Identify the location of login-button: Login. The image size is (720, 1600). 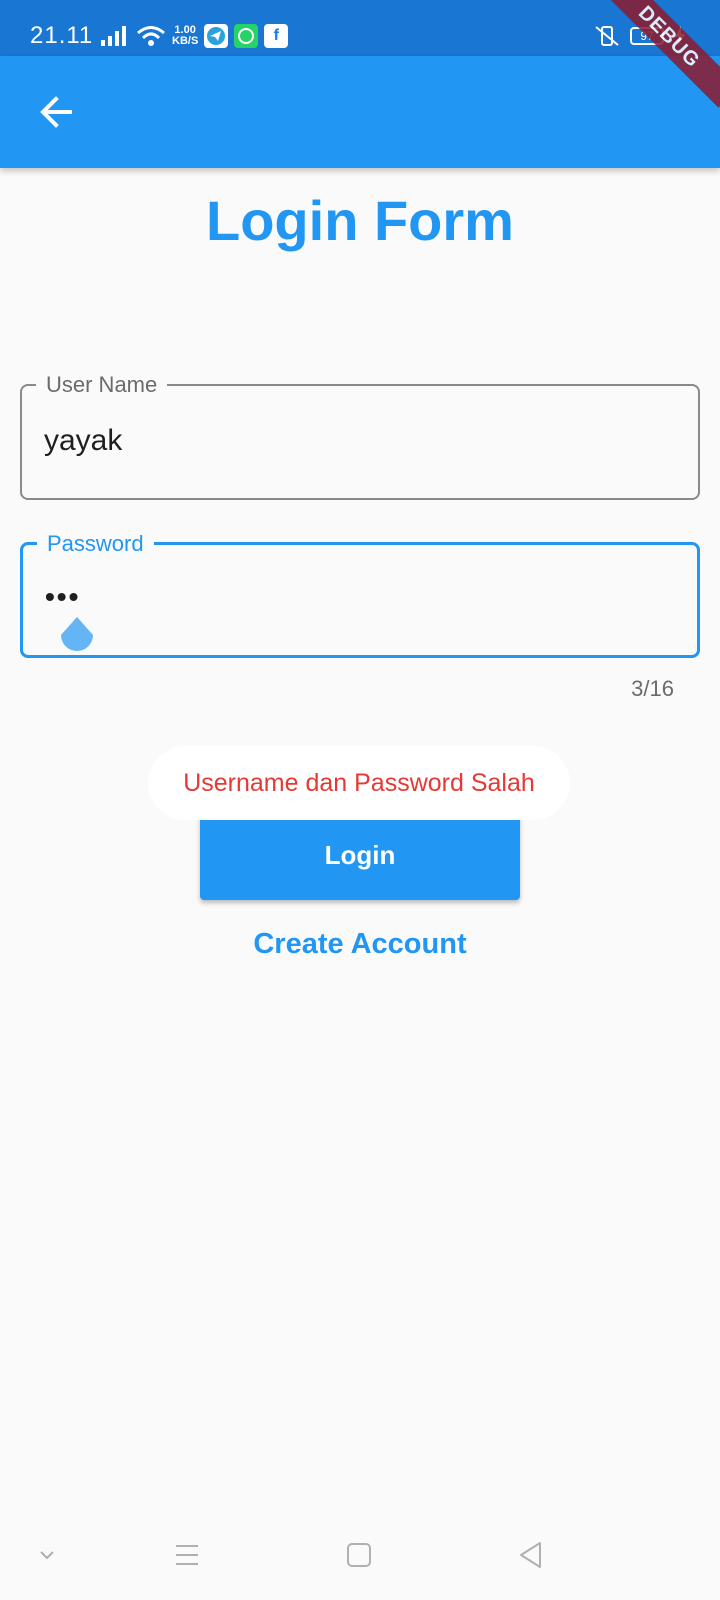
(360, 855).